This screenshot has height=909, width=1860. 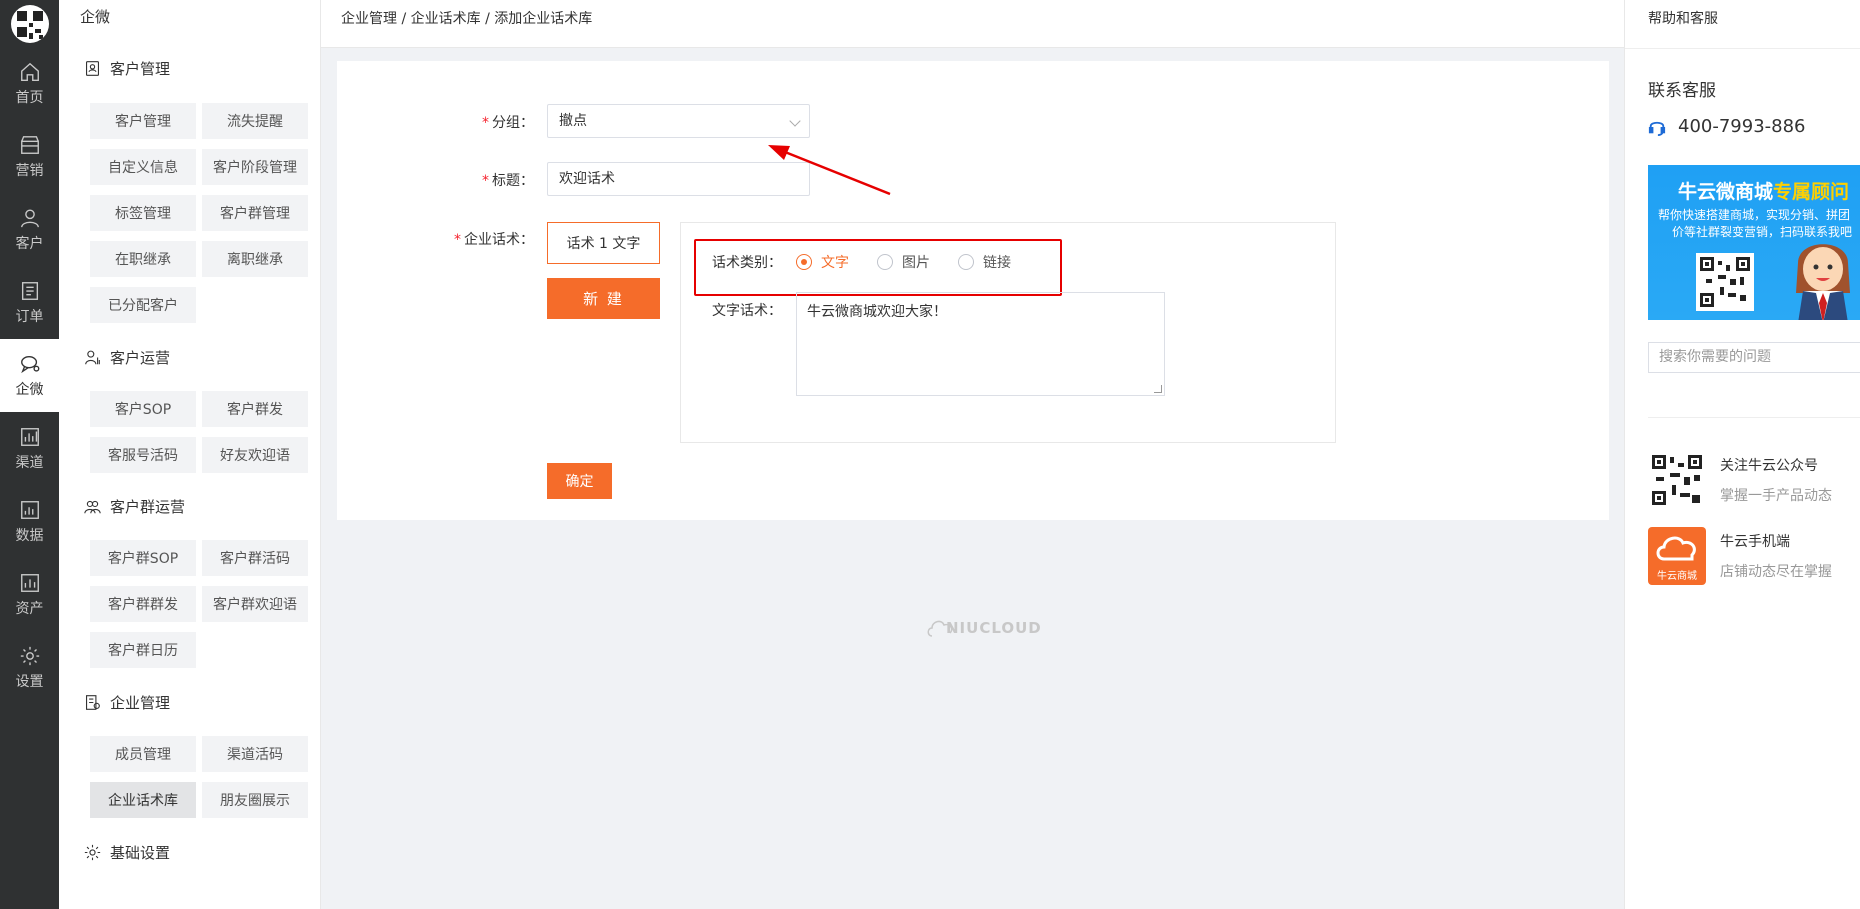 What do you see at coordinates (1676, 548) in the screenshot?
I see `cloud-icon` at bounding box center [1676, 548].